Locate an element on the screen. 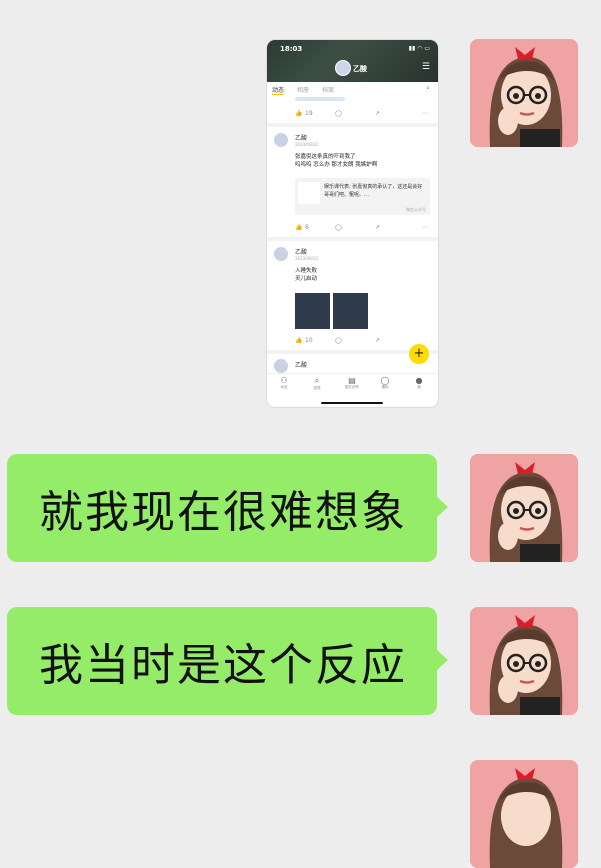 The width and height of the screenshot is (601, 868). nav-item: ▤ 图文创作 is located at coordinates (352, 383).